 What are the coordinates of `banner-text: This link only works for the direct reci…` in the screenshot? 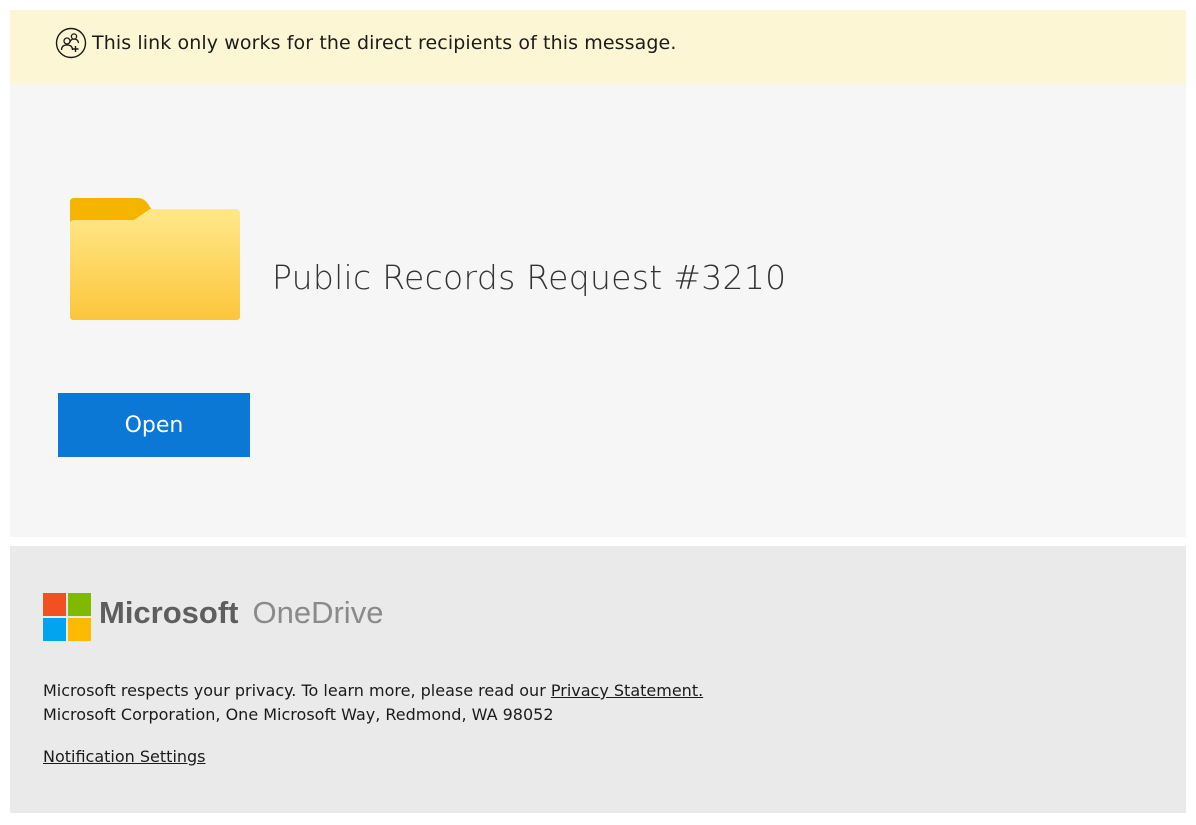 It's located at (384, 43).